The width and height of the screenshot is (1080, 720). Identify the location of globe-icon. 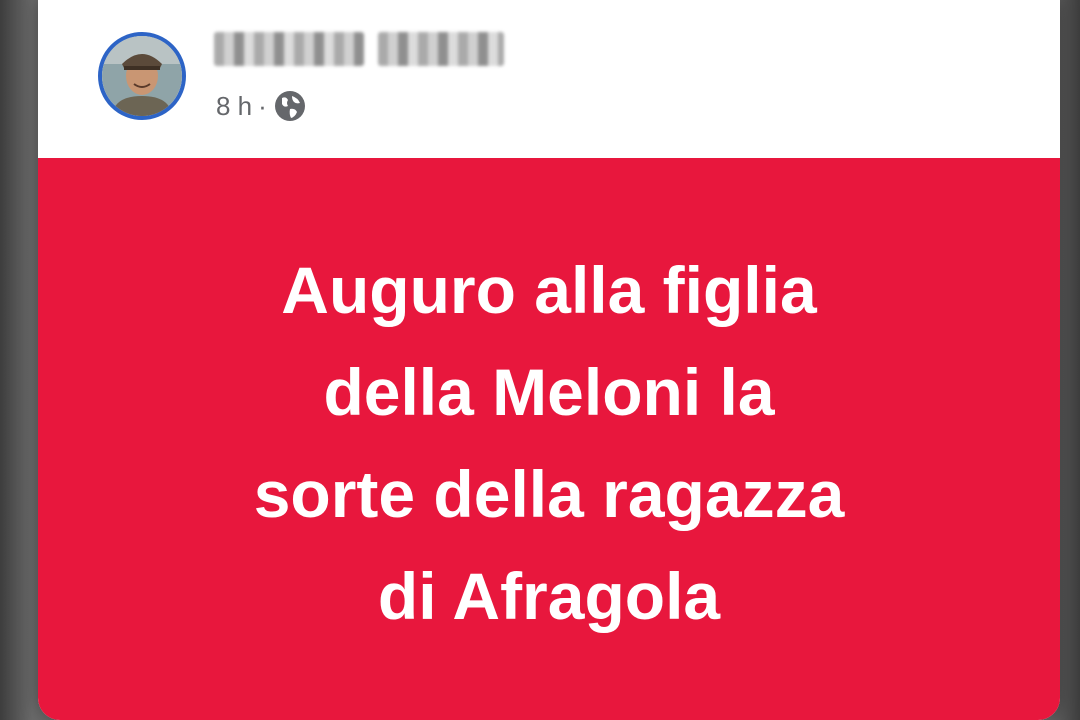
(290, 106).